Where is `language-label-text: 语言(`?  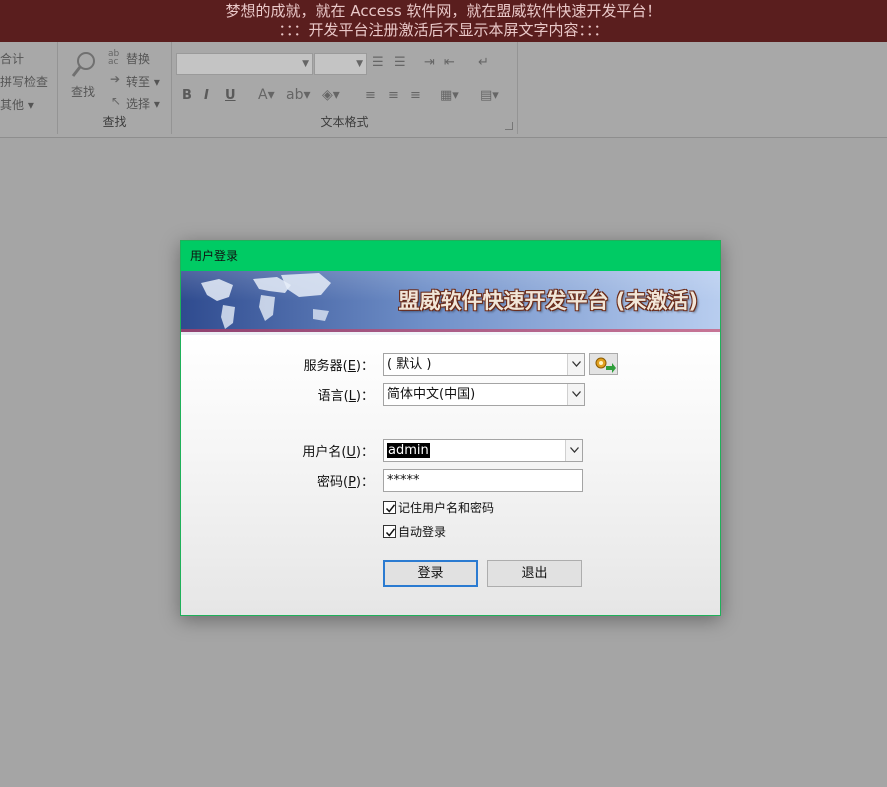
language-label-text: 语言( is located at coordinates (333, 396).